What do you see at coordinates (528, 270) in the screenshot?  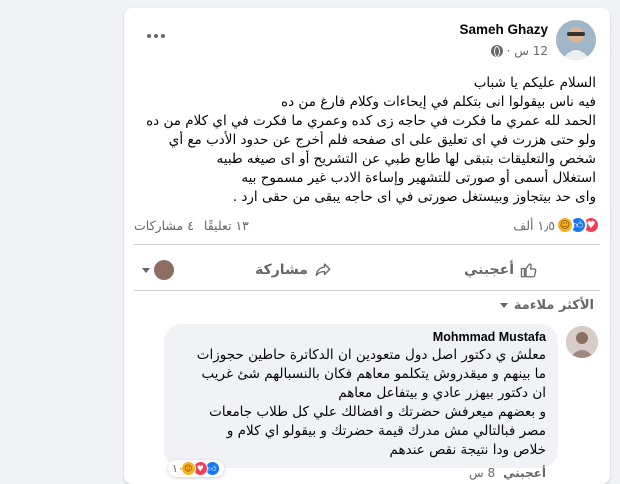 I see `thumbs-up-icon` at bounding box center [528, 270].